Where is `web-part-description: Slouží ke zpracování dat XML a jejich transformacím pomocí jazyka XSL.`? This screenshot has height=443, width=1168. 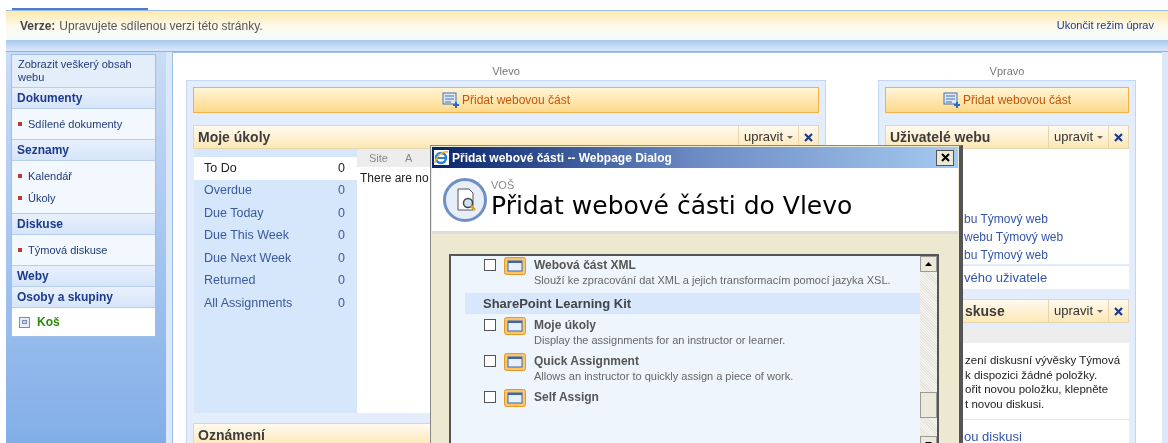
web-part-description: Slouží ke zpracování dat XML a jejich transformacím pomocí jazyka XSL. is located at coordinates (712, 280).